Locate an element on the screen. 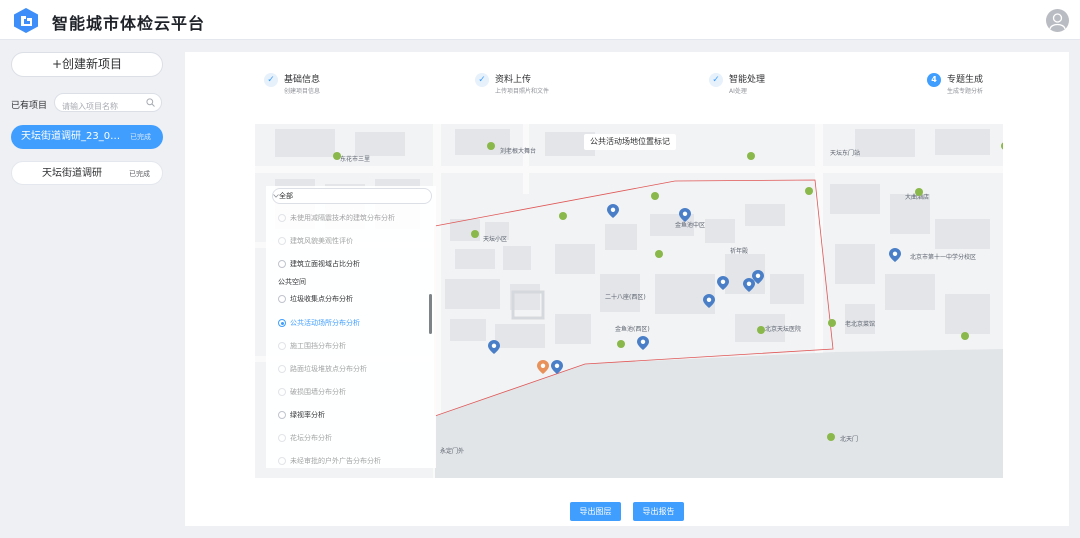 This screenshot has width=1080, height=538. map-label: 祈年殿 is located at coordinates (739, 251).